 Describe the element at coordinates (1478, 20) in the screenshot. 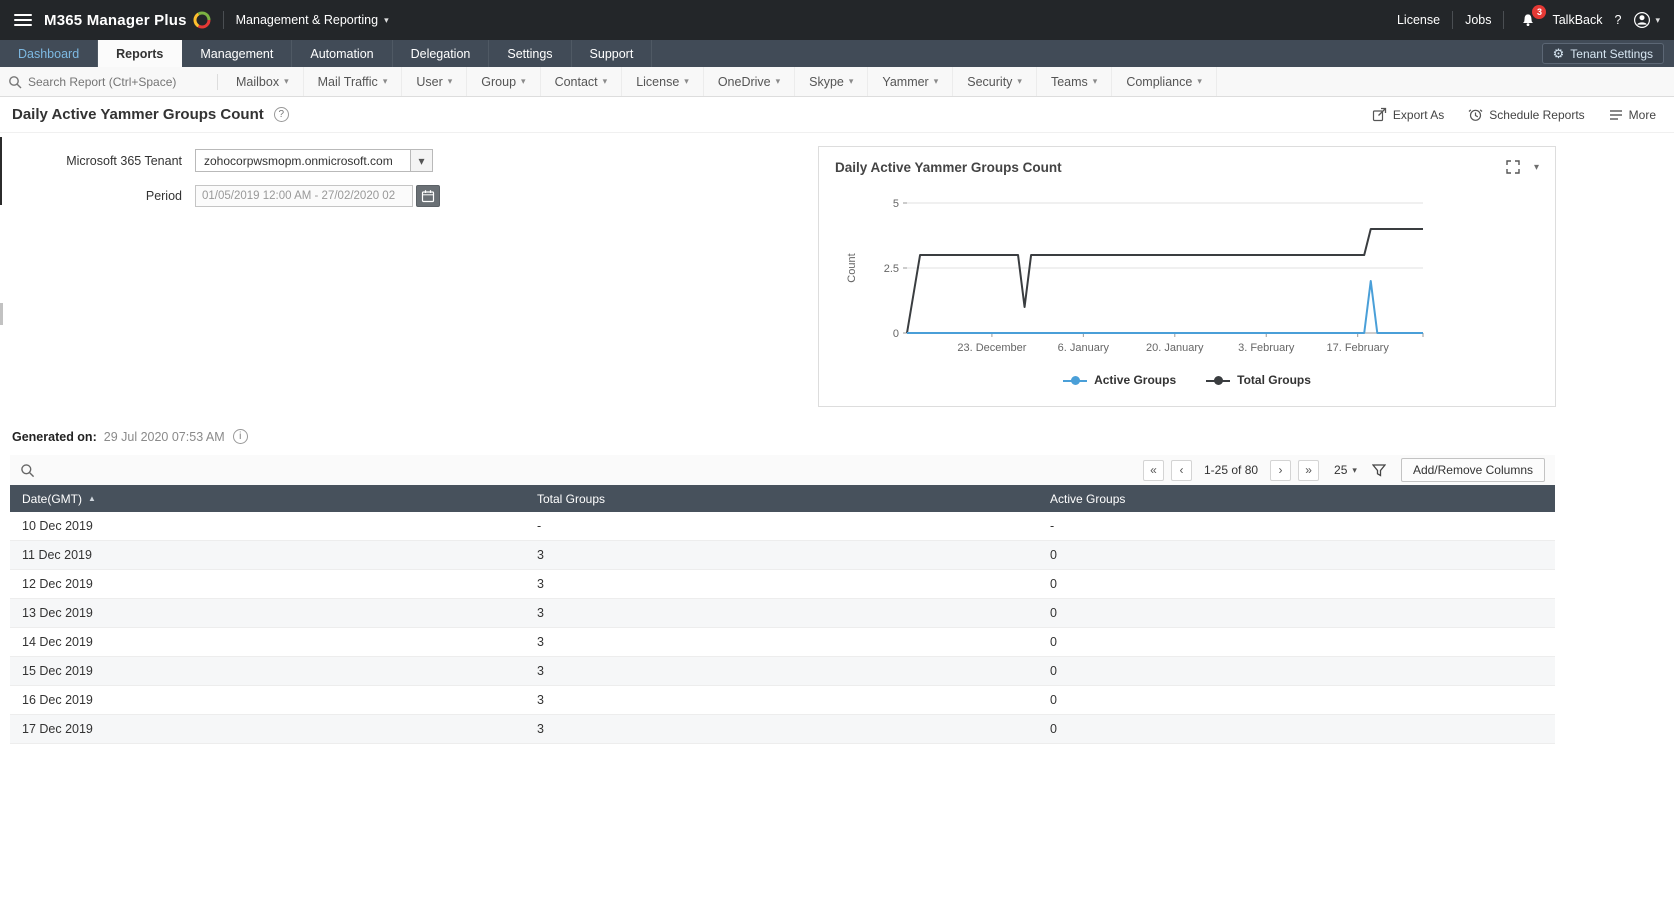

I see `jobs-link: Jobs` at that location.